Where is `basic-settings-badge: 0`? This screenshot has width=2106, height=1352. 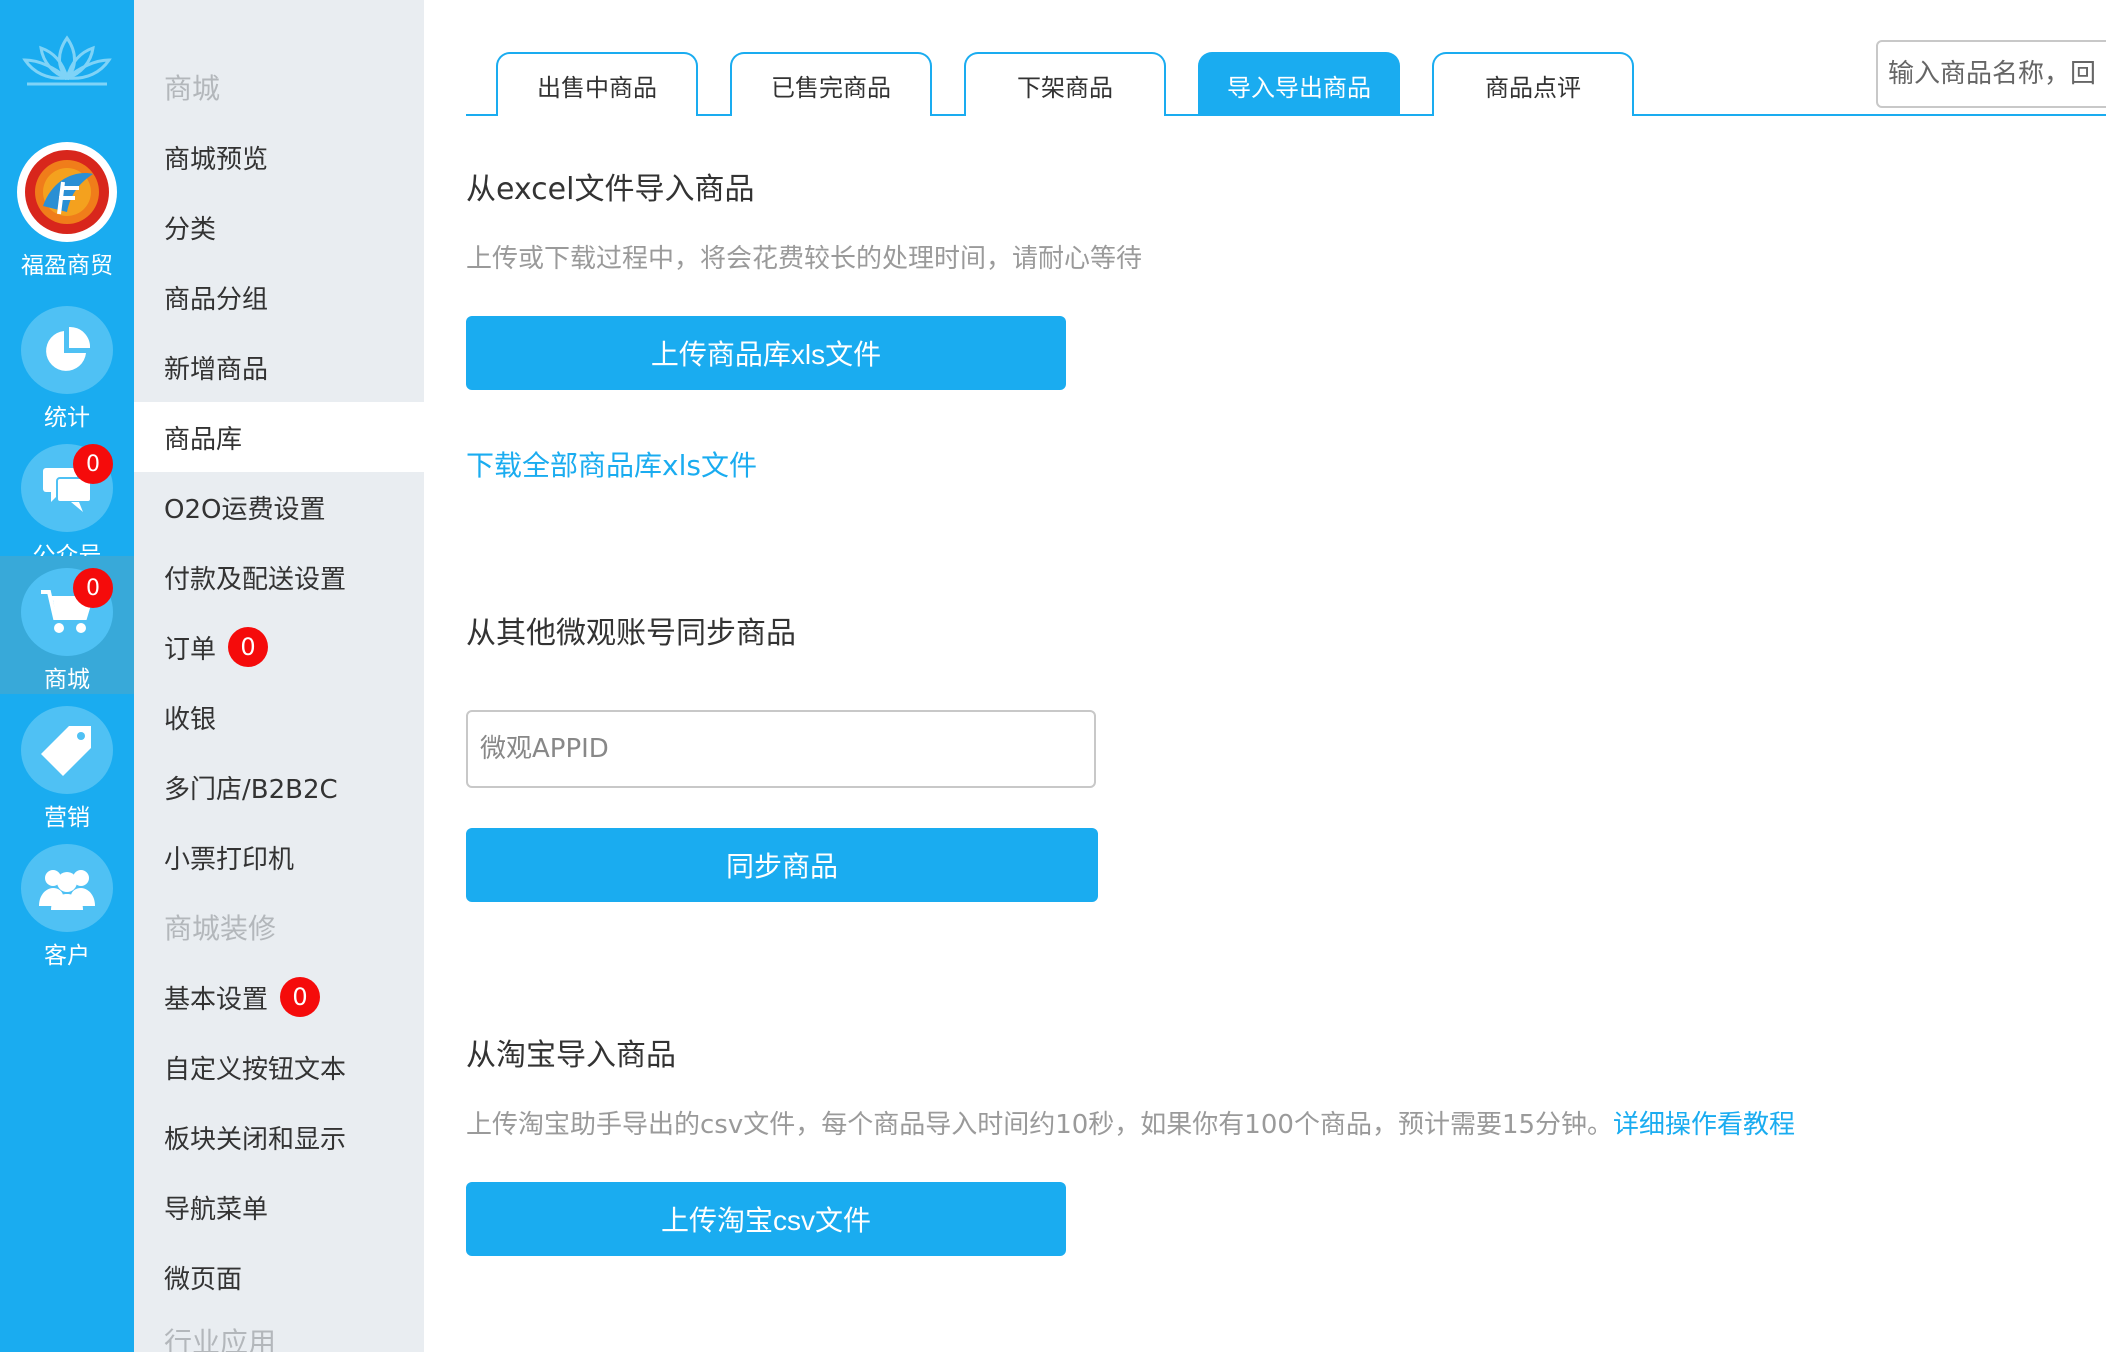
basic-settings-badge: 0 is located at coordinates (300, 997).